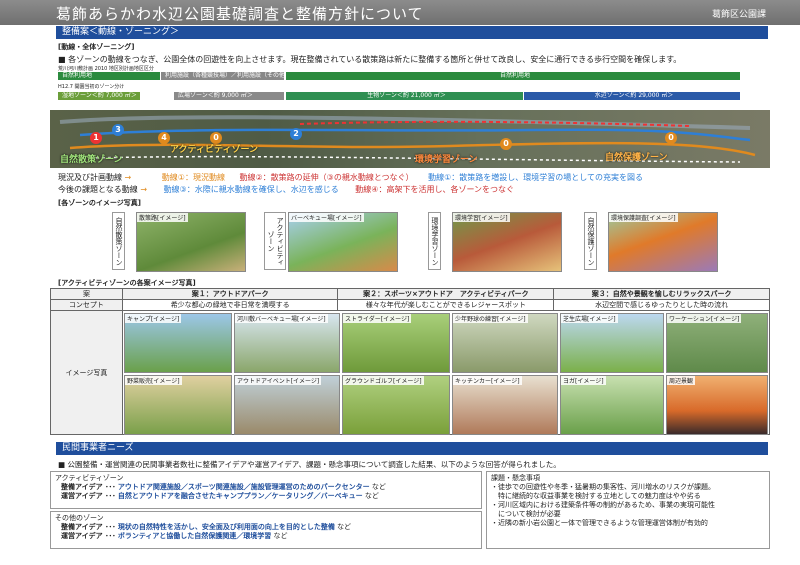 This screenshot has width=800, height=565. Describe the element at coordinates (632, 96) in the screenshot. I see `zone-bar-water: 水辺ゾーン＜約 29,000 ㎡＞` at that location.